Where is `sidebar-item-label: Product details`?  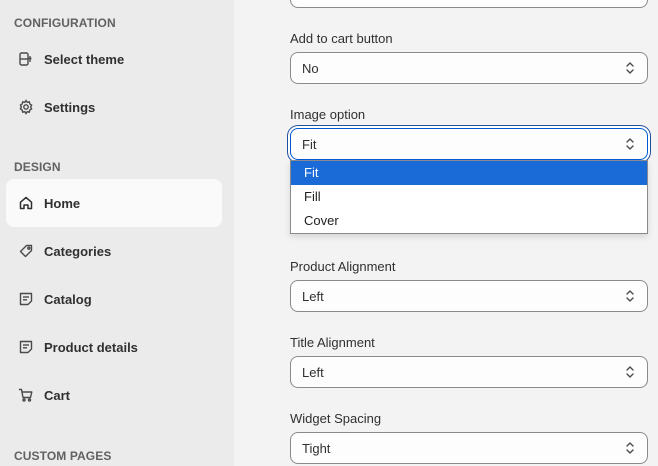 sidebar-item-label: Product details is located at coordinates (91, 347).